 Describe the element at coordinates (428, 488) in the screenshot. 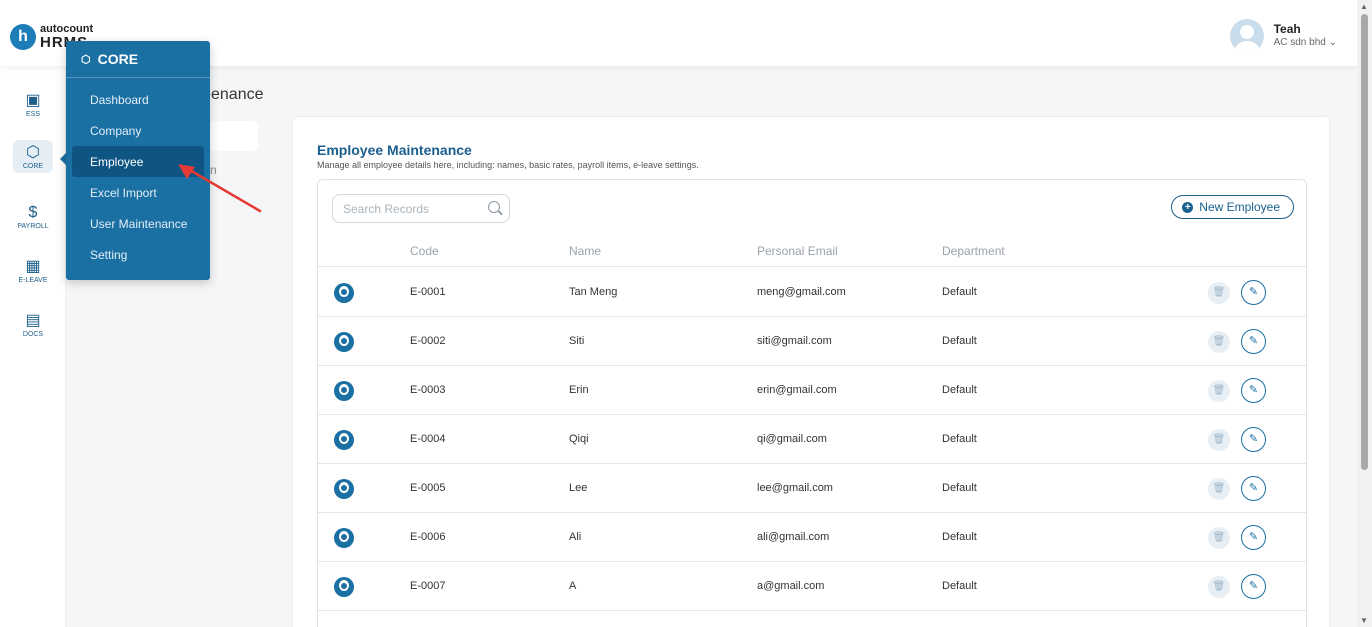

I see `cell-code: E-0005` at that location.